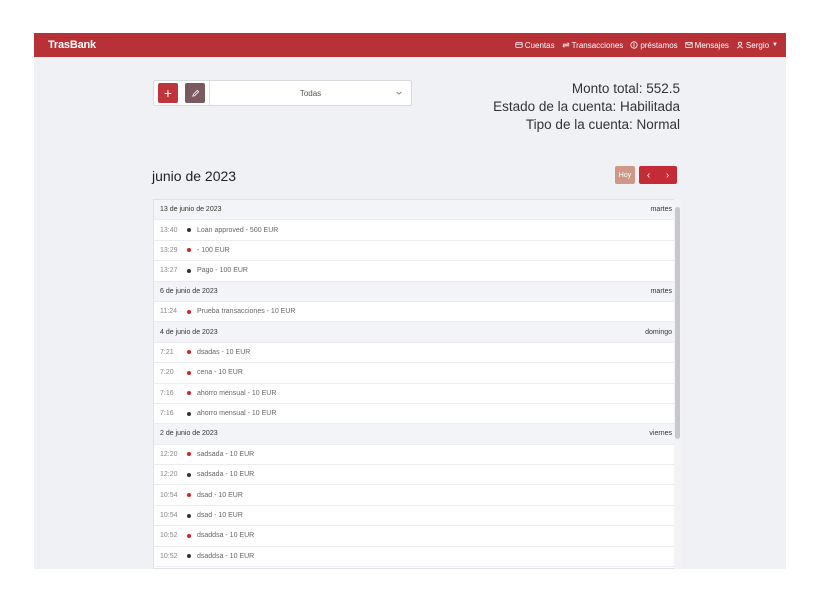 The image size is (833, 614). Describe the element at coordinates (539, 45) in the screenshot. I see `nav-item-label: Cuentas` at that location.